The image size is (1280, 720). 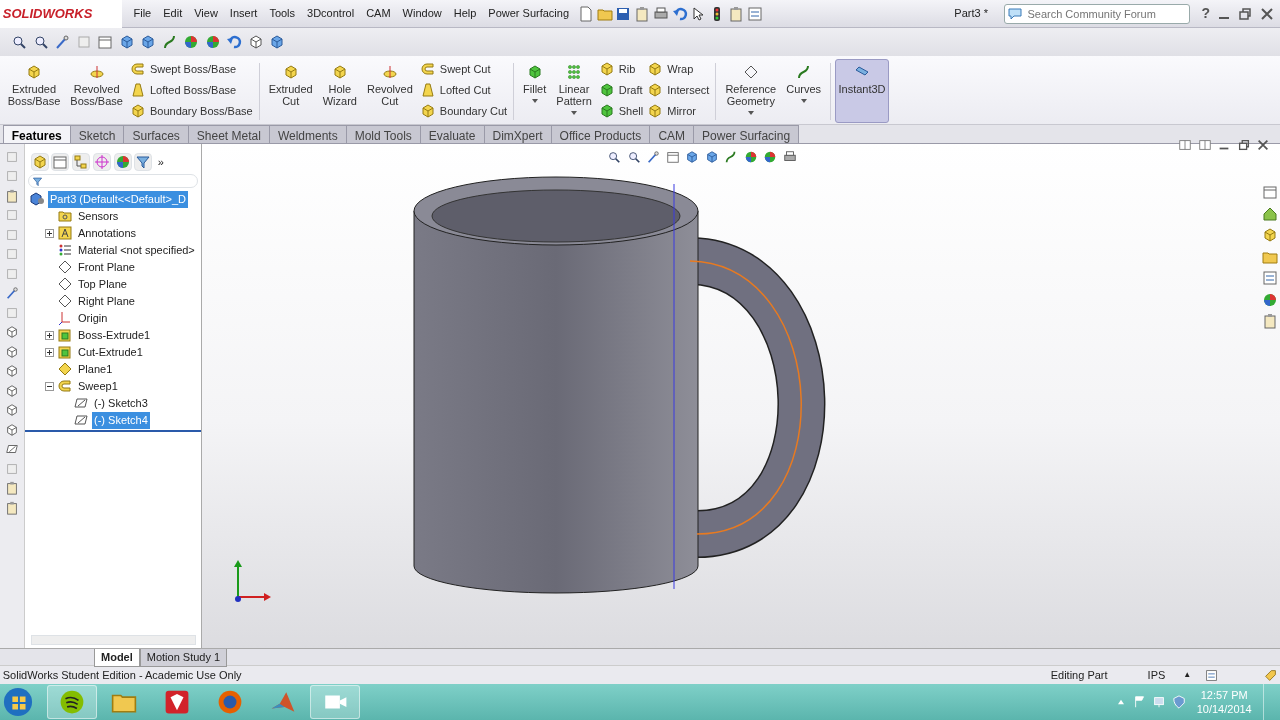 I want to click on ribbon-button: Linear Pattern, so click(x=574, y=91).